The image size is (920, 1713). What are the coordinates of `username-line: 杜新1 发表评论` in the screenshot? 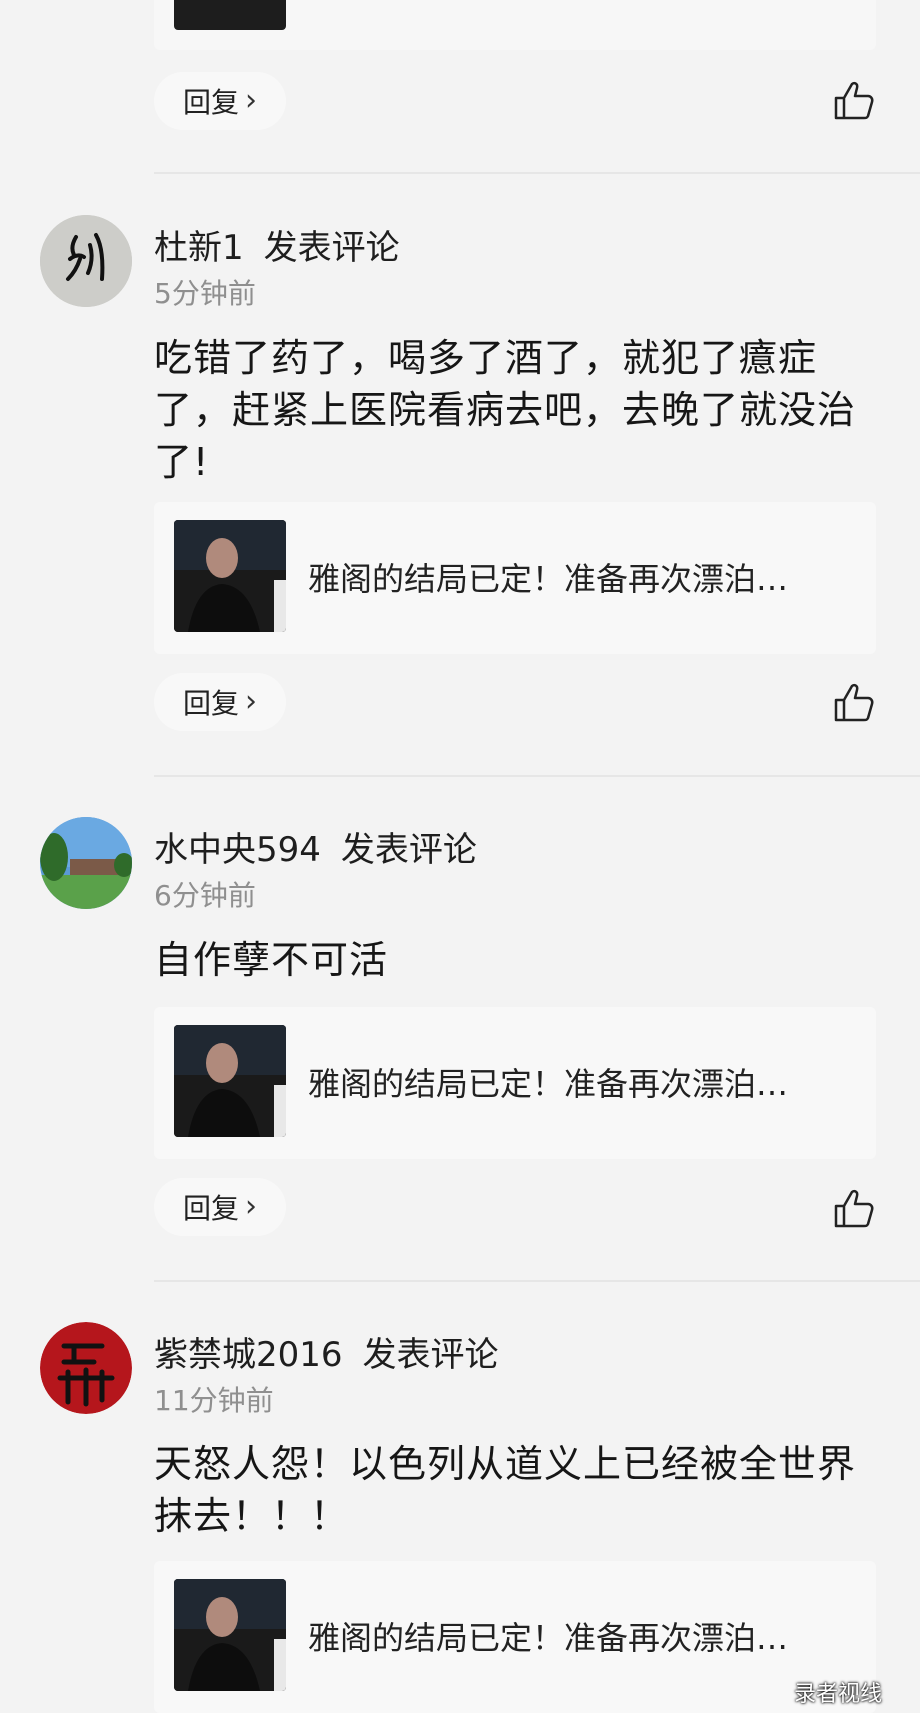 It's located at (277, 244).